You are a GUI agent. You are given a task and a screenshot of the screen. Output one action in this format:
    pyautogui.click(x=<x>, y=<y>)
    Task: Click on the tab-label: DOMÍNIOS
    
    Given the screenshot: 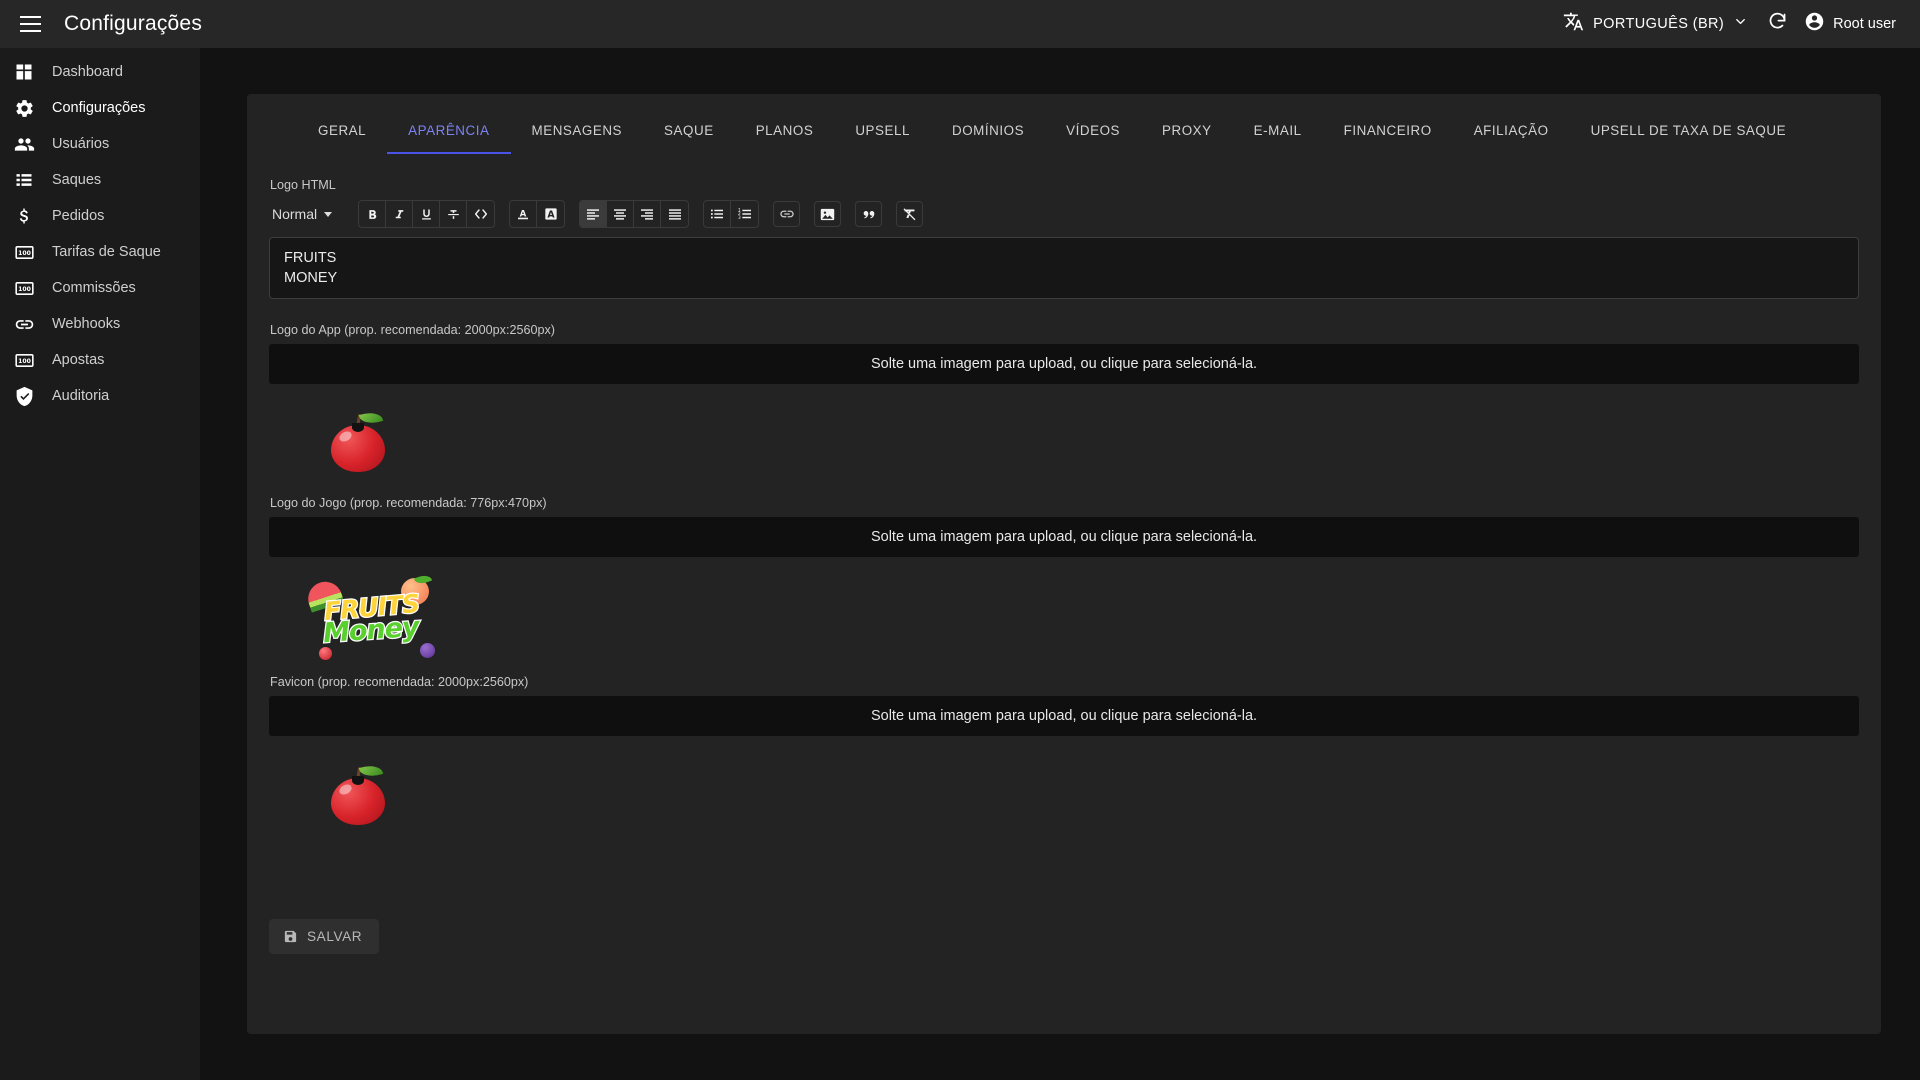 What is the action you would take?
    pyautogui.click(x=988, y=130)
    